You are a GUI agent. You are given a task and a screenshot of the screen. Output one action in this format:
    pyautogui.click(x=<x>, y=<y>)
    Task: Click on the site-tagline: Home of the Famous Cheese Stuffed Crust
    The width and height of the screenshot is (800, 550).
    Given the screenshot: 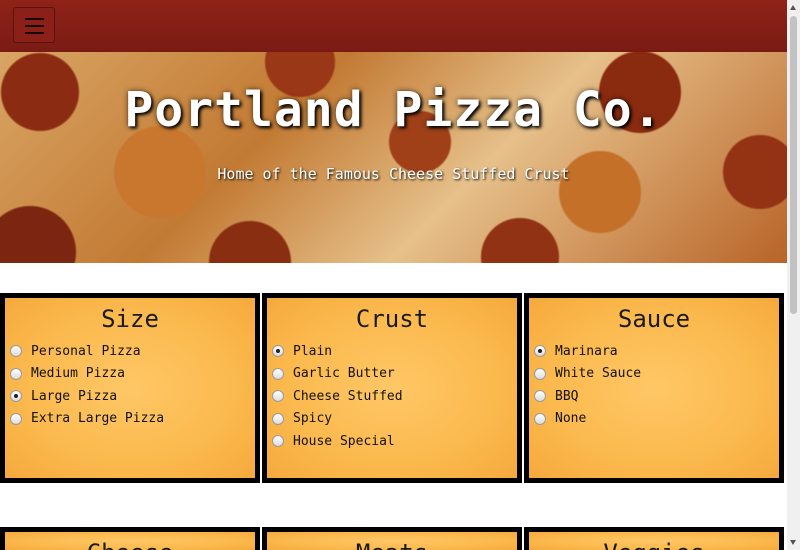 What is the action you would take?
    pyautogui.click(x=393, y=174)
    